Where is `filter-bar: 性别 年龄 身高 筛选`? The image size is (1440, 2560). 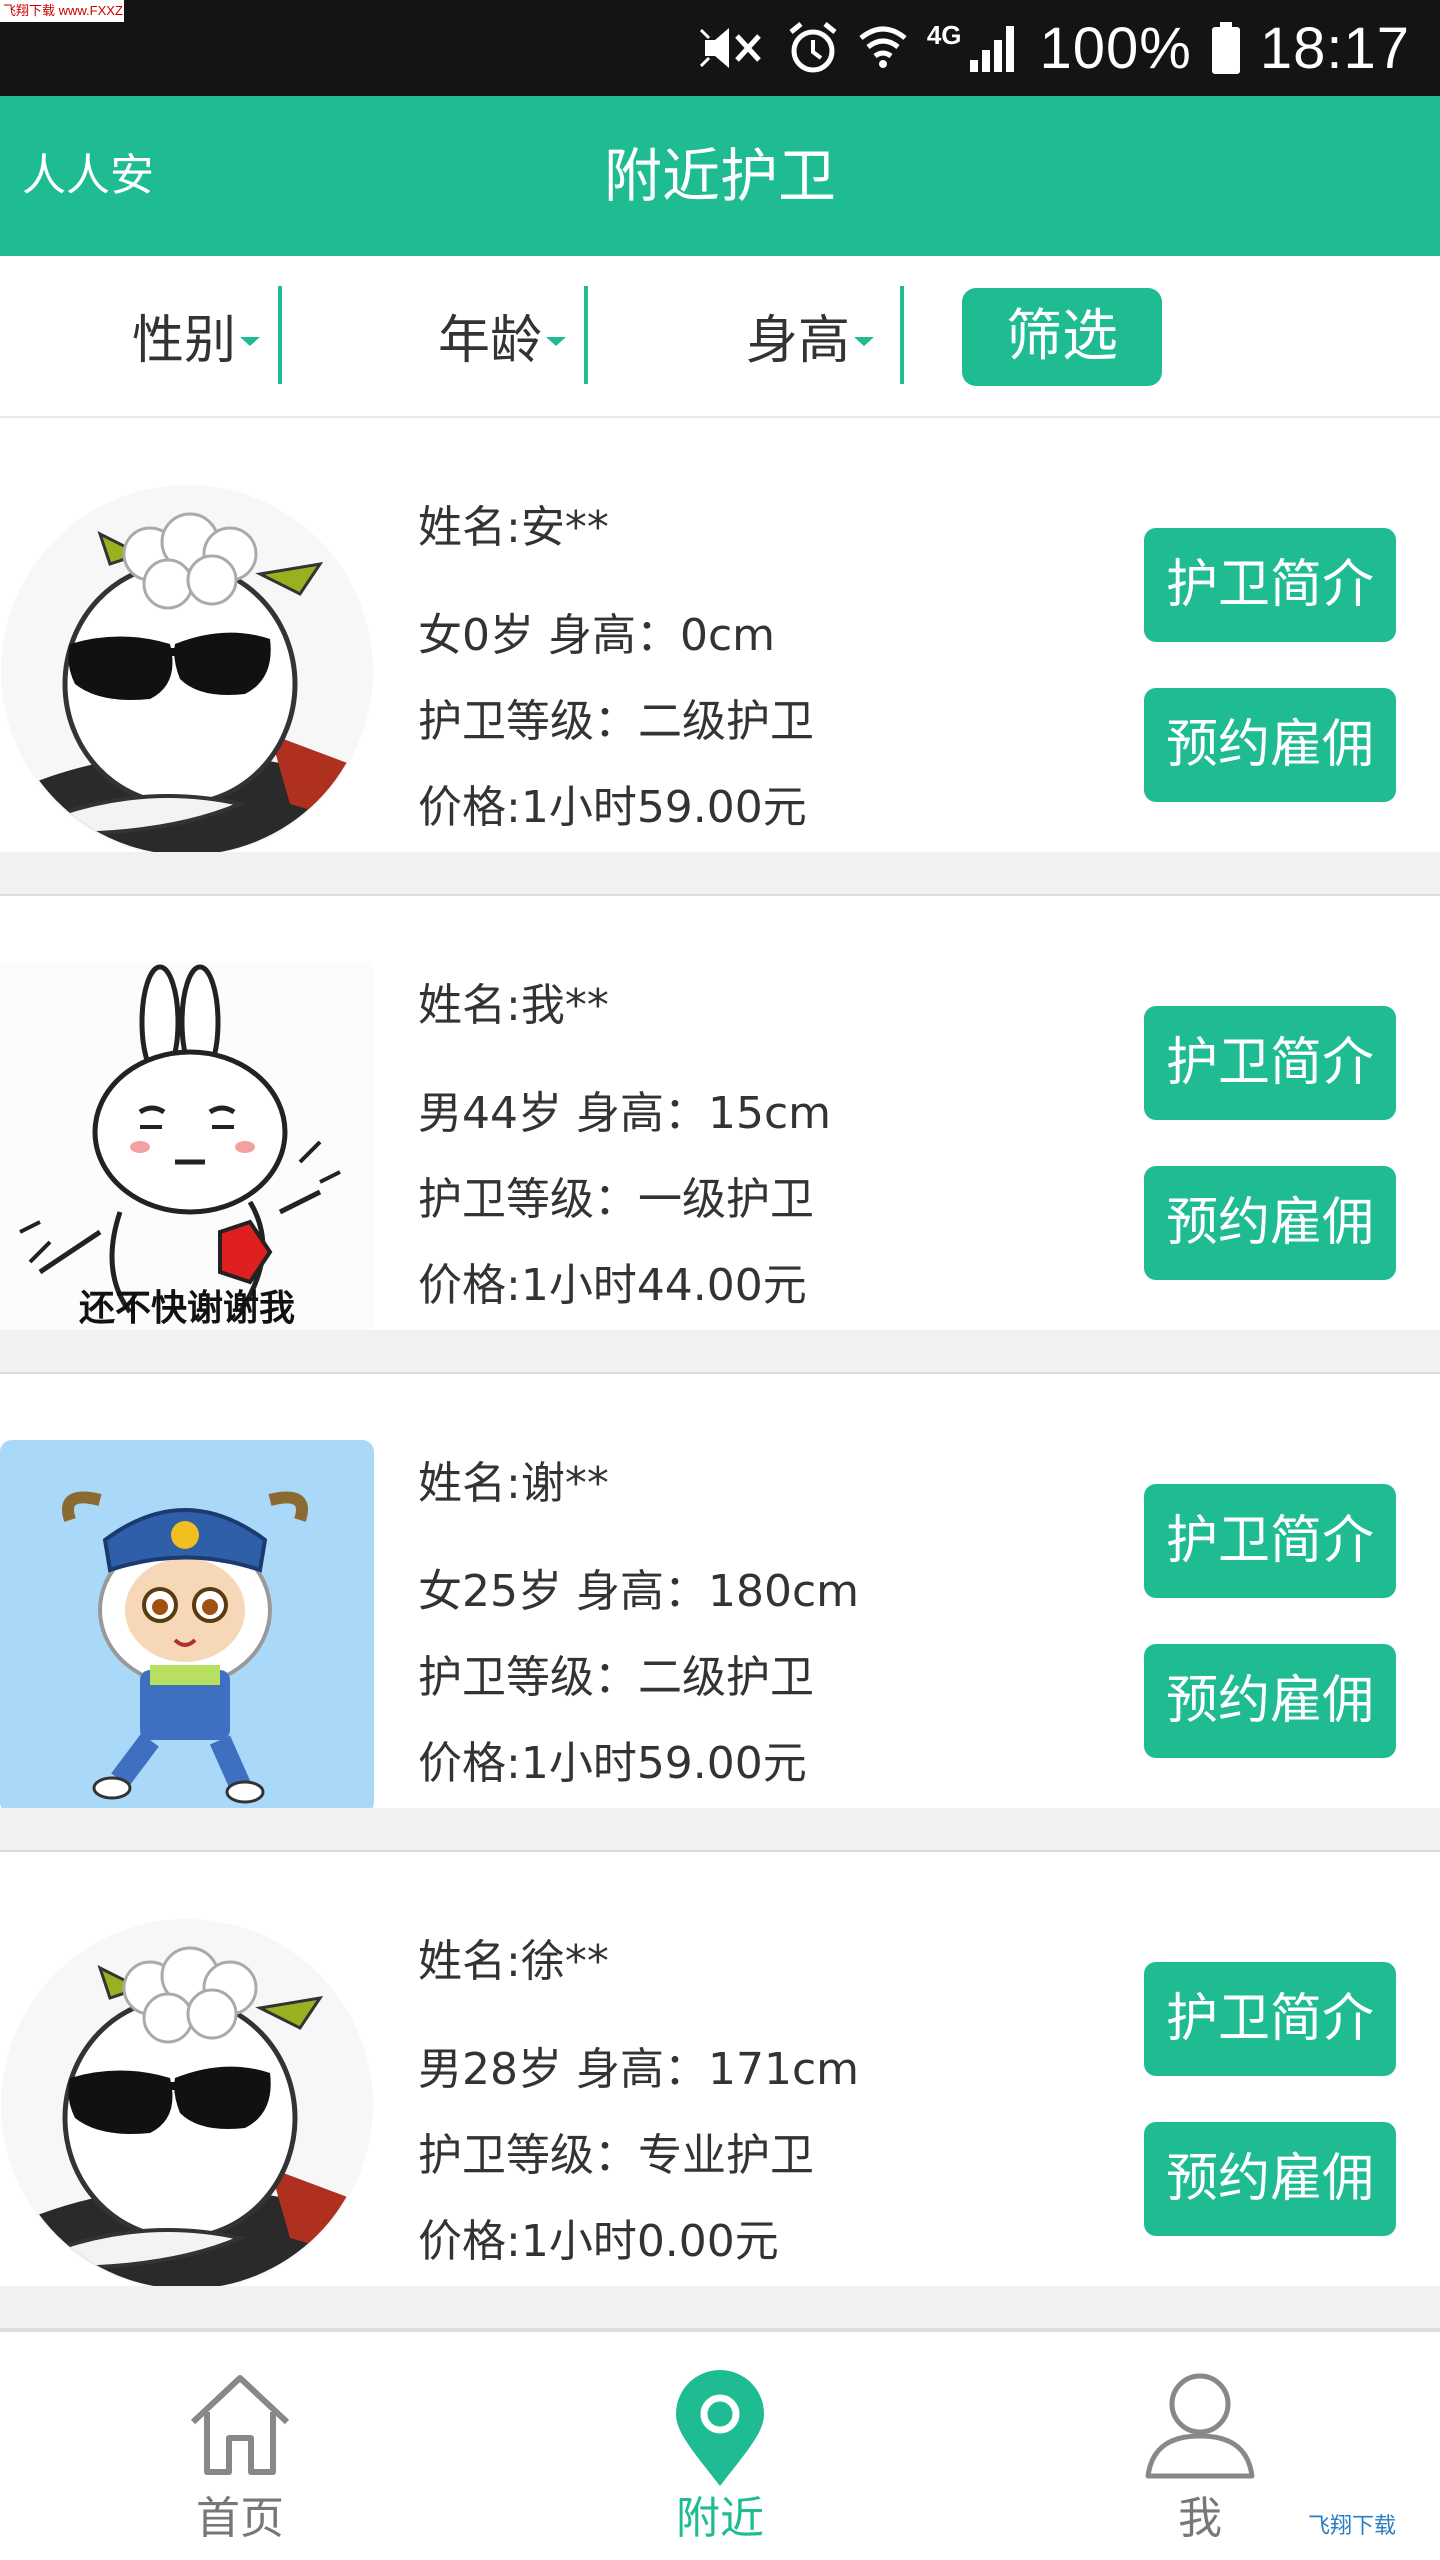
filter-bar: 性别 年龄 身高 筛选 is located at coordinates (720, 337).